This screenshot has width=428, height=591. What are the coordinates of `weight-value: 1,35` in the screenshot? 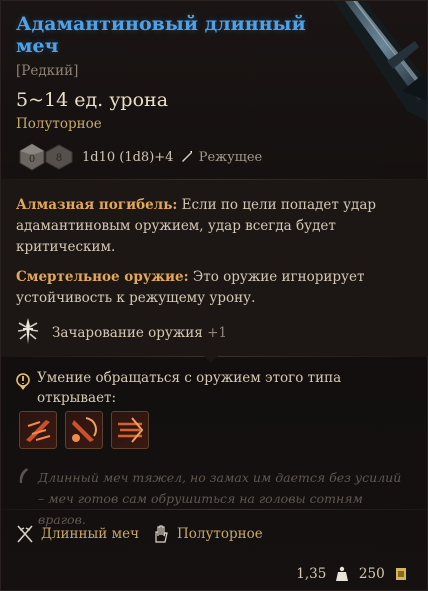 It's located at (311, 573).